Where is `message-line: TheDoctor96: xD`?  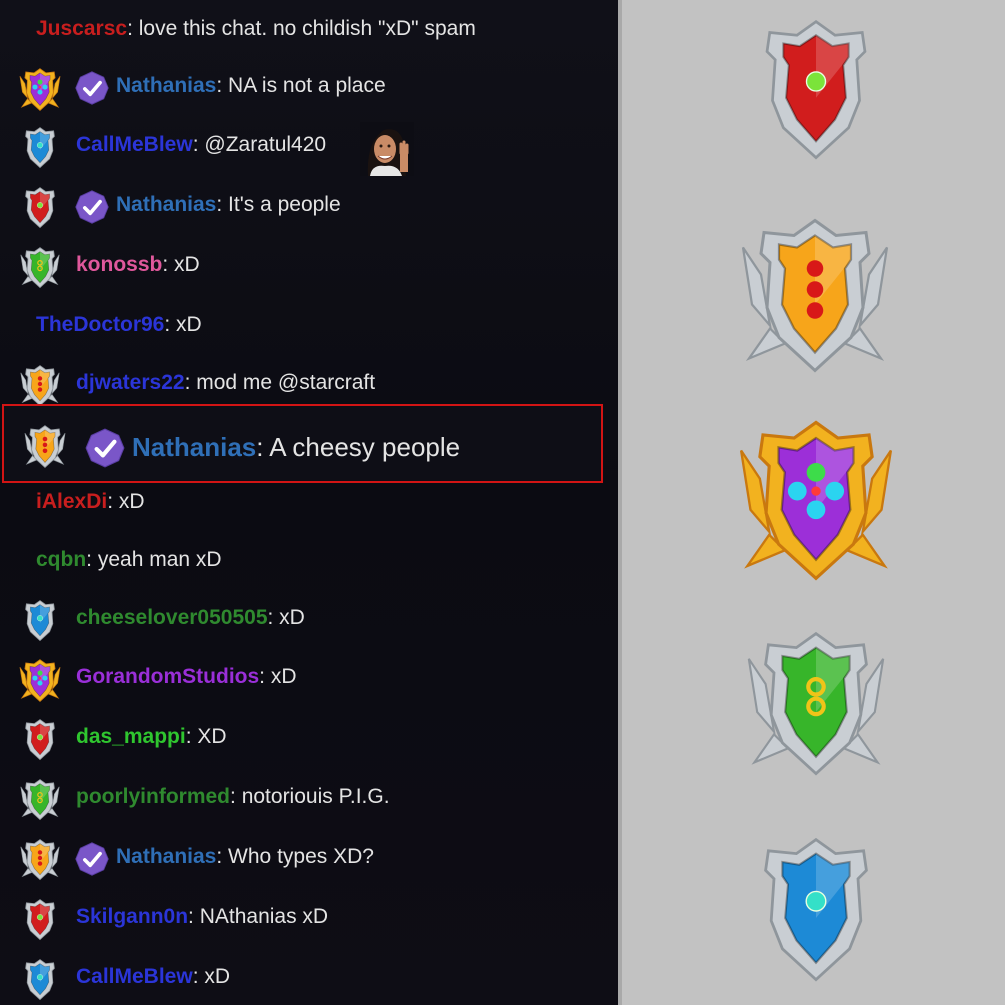
message-line: TheDoctor96: xD is located at coordinates (119, 325).